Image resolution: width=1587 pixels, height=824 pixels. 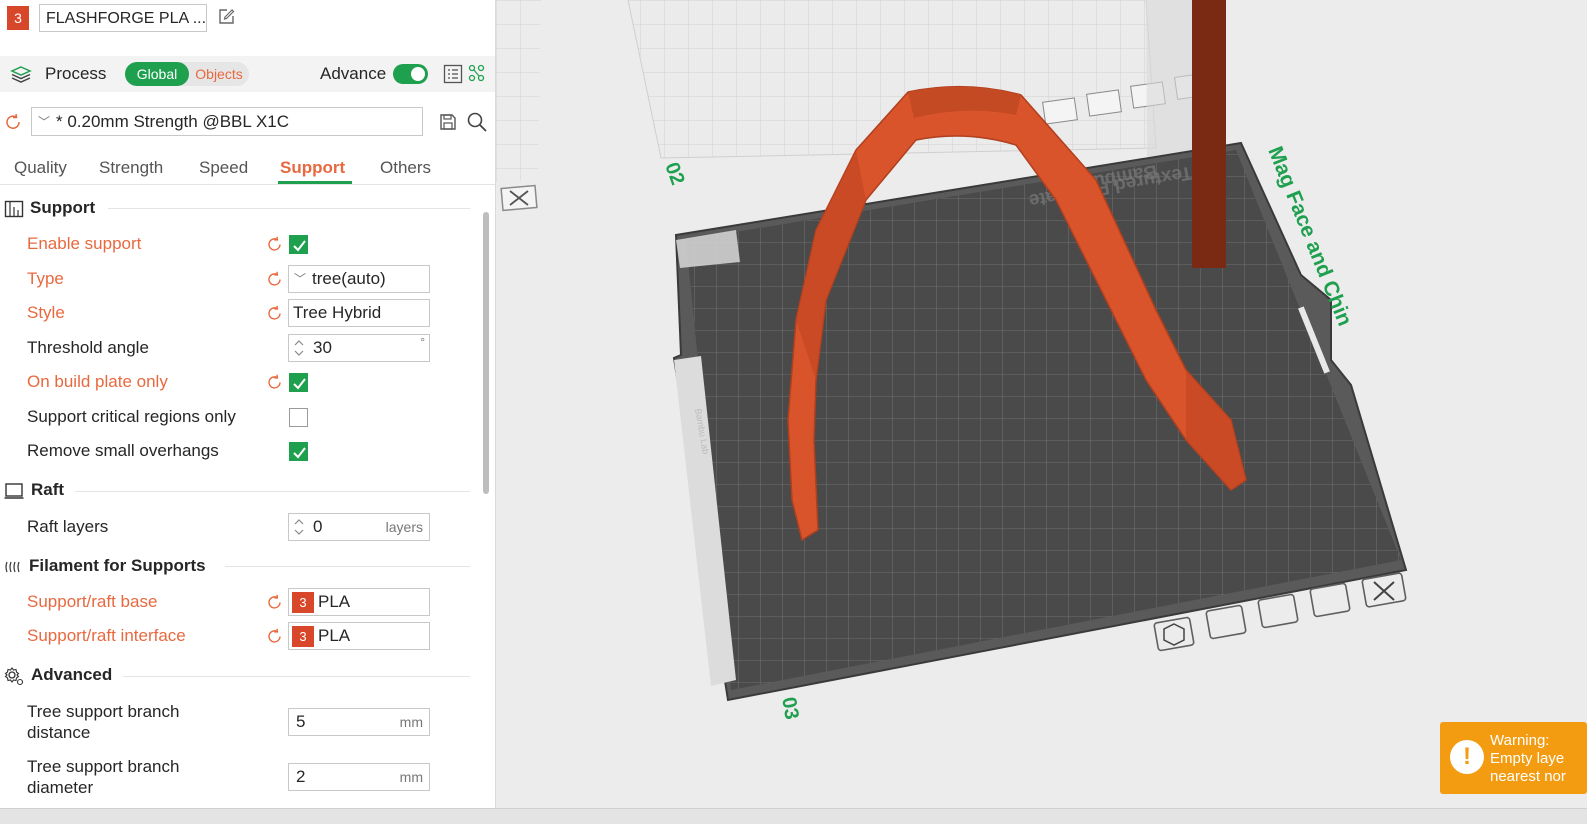 I want to click on critical-regions-label: Support critical regions only, so click(x=131, y=416).